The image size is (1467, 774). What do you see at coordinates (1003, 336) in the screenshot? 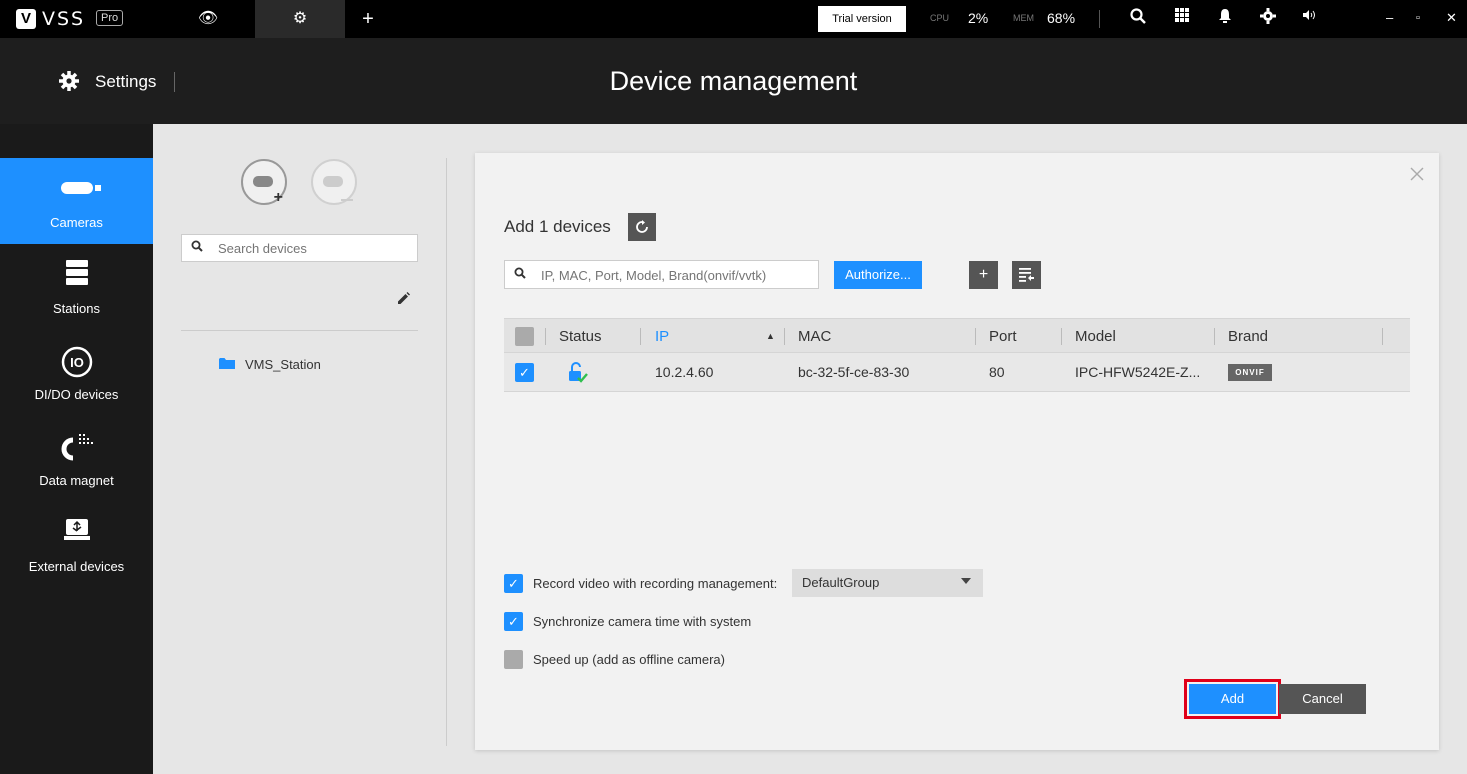
I see `column-port: Port` at bounding box center [1003, 336].